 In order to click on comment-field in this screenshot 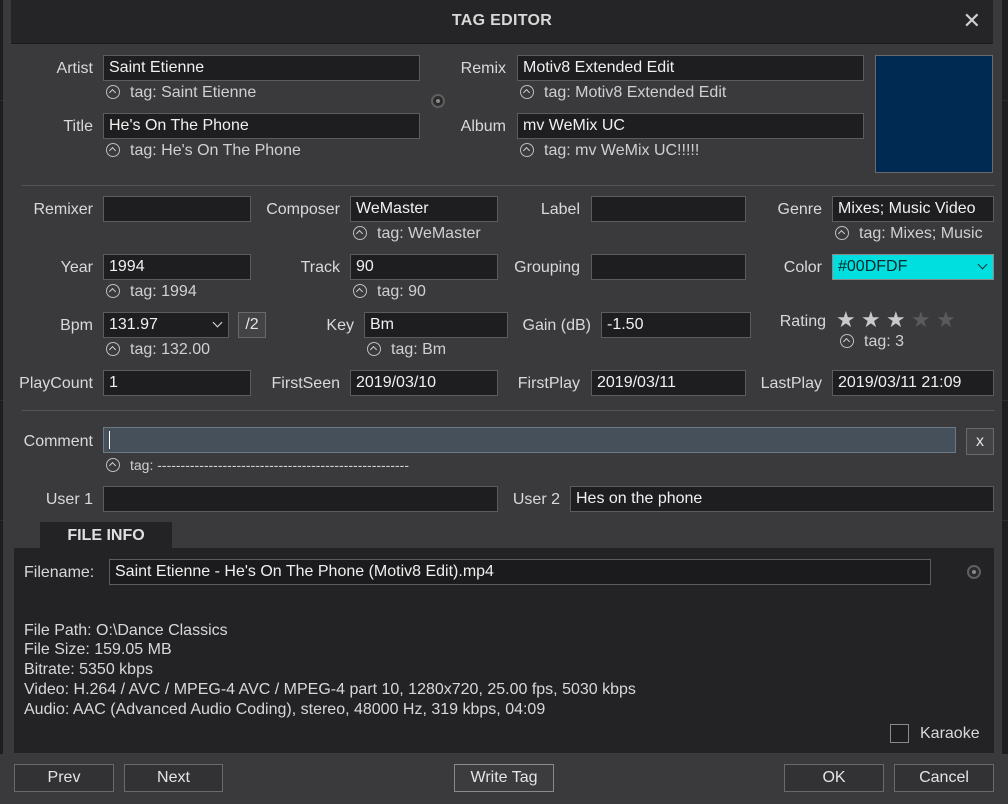, I will do `click(529, 440)`.